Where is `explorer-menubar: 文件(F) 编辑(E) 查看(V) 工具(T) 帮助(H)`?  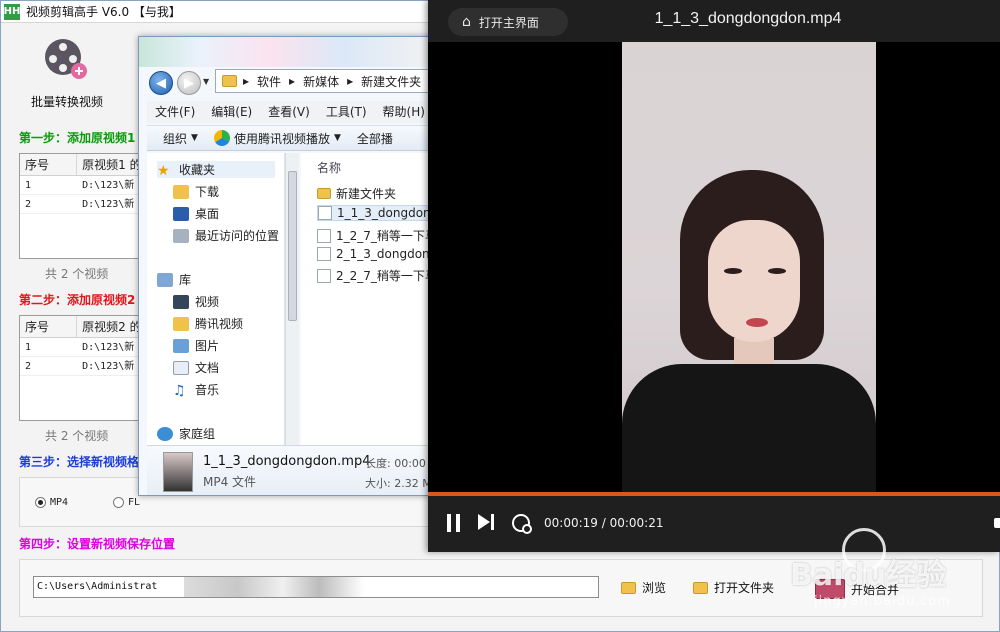
explorer-menubar: 文件(F) 编辑(E) 查看(V) 工具(T) 帮助(H) is located at coordinates (290, 112).